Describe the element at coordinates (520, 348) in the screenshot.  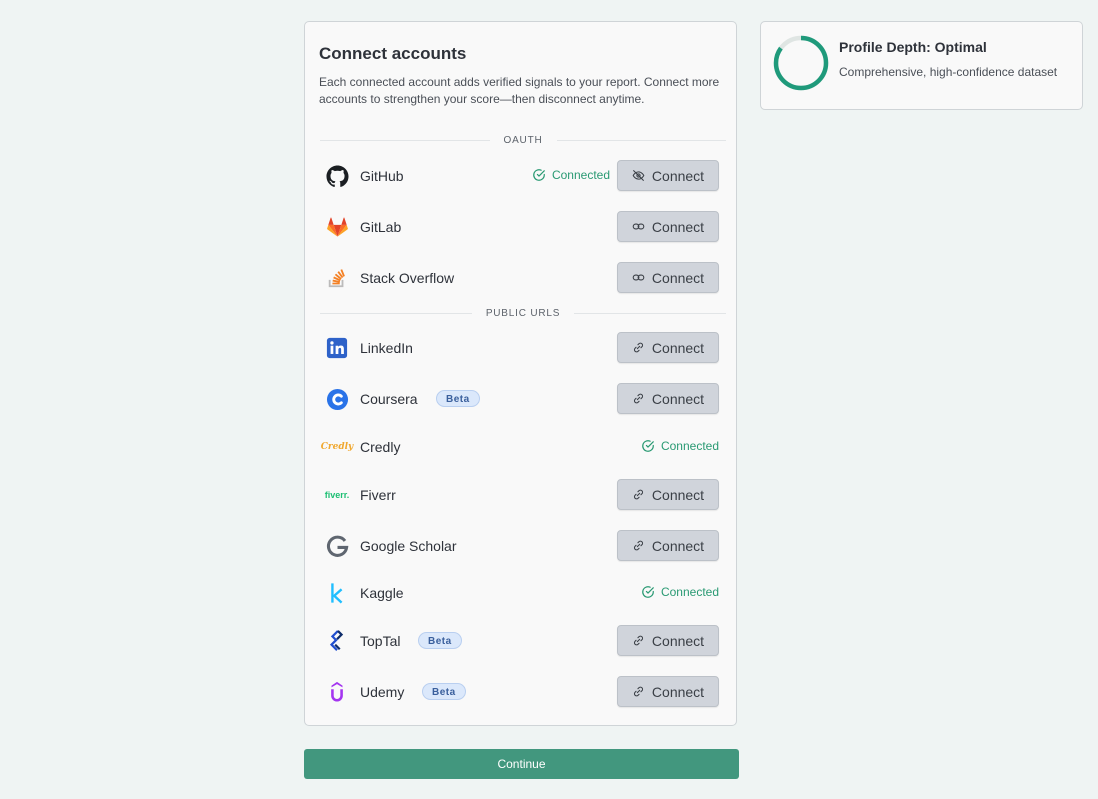
I see `account-row-linkedin: LinkedIn Connect` at that location.